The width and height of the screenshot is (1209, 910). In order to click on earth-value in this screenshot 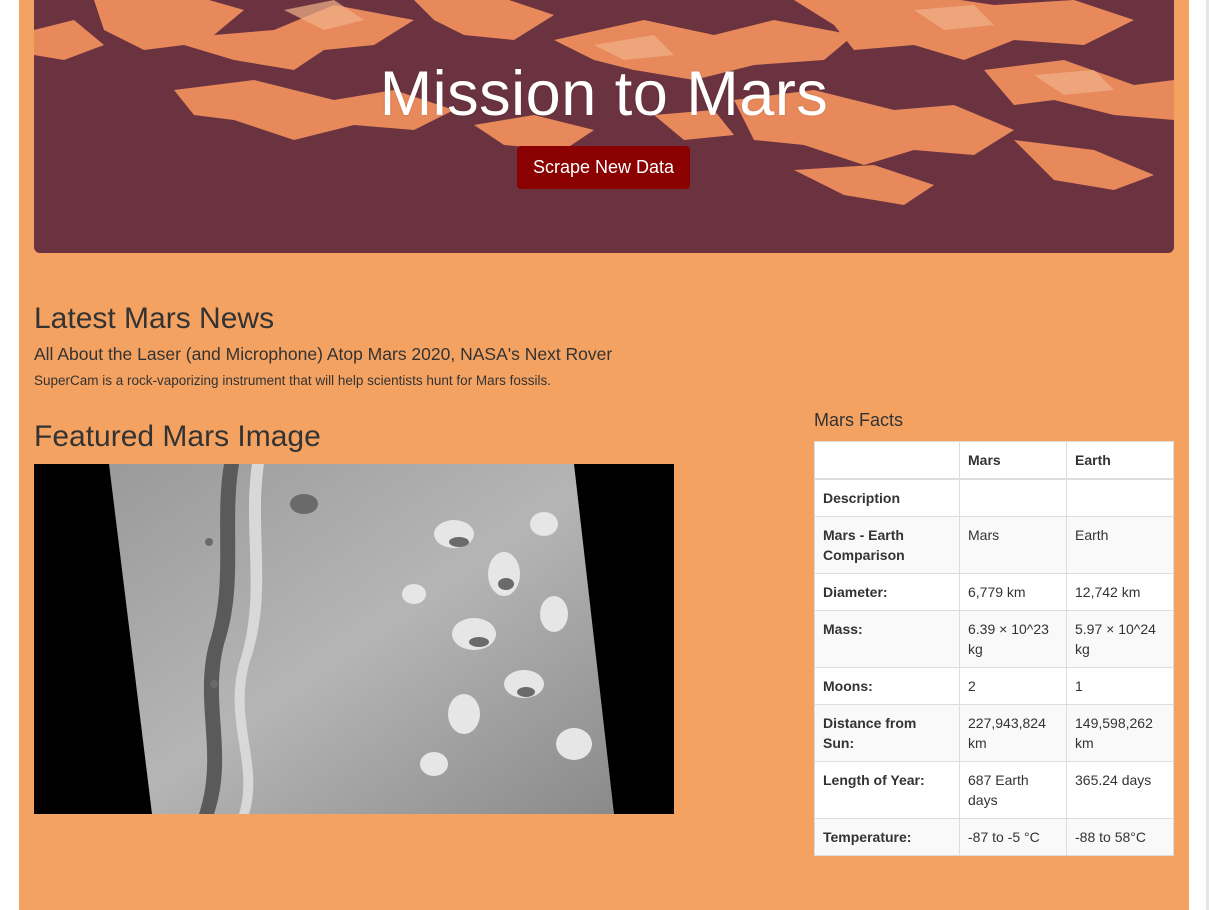, I will do `click(1120, 497)`.